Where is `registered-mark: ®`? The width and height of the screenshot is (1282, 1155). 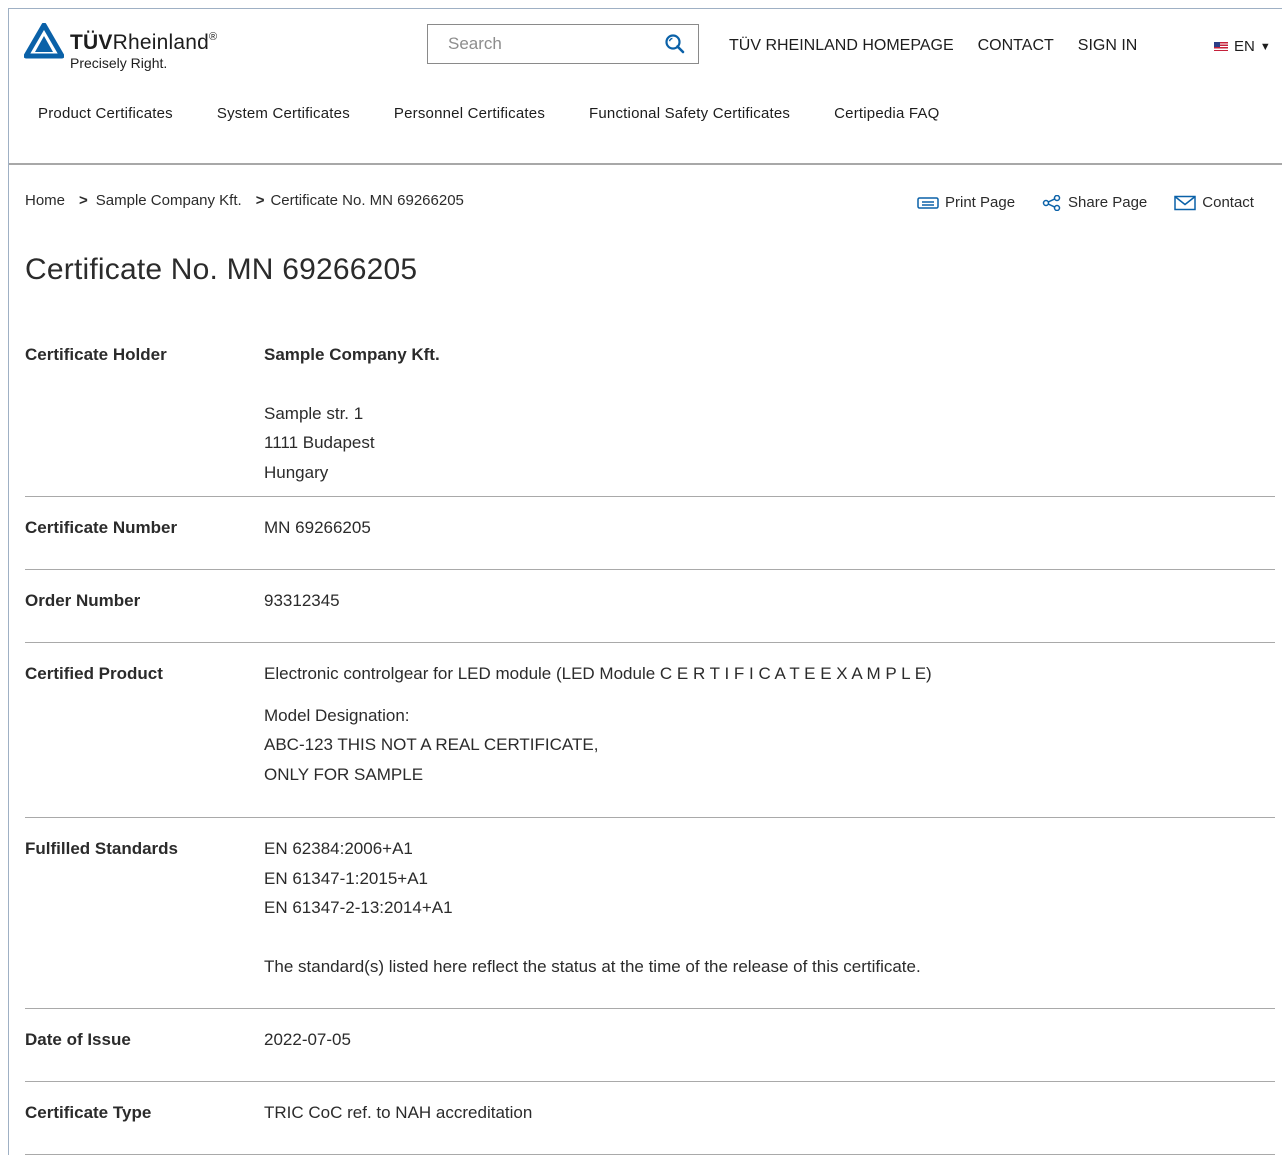
registered-mark: ® is located at coordinates (213, 37).